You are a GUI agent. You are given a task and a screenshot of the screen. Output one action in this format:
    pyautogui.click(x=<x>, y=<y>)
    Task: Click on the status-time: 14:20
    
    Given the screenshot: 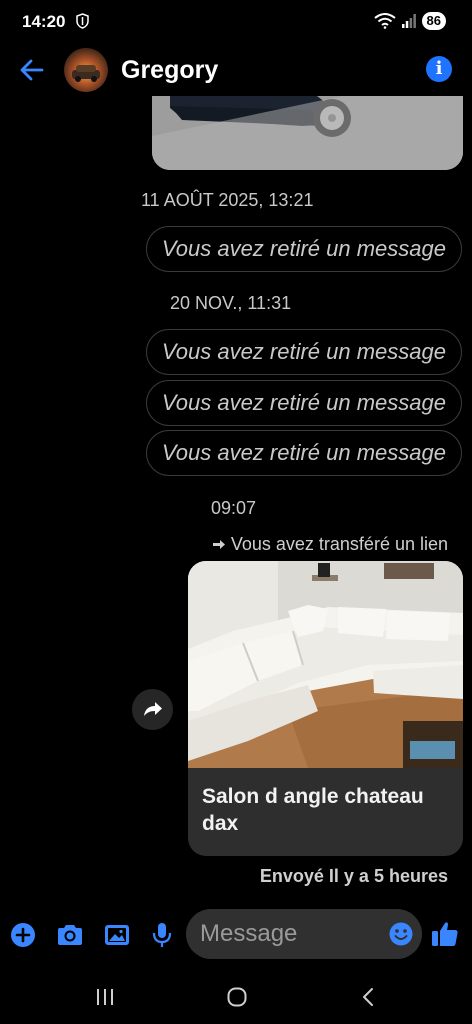 What is the action you would take?
    pyautogui.click(x=44, y=21)
    